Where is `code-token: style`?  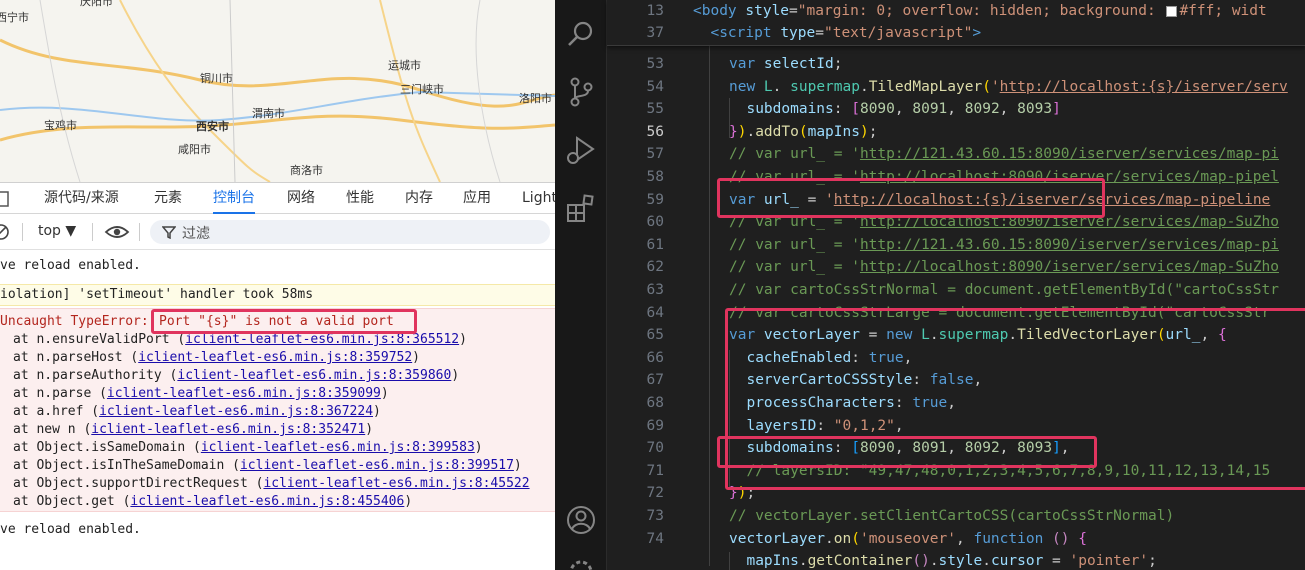 code-token: style is located at coordinates (763, 11).